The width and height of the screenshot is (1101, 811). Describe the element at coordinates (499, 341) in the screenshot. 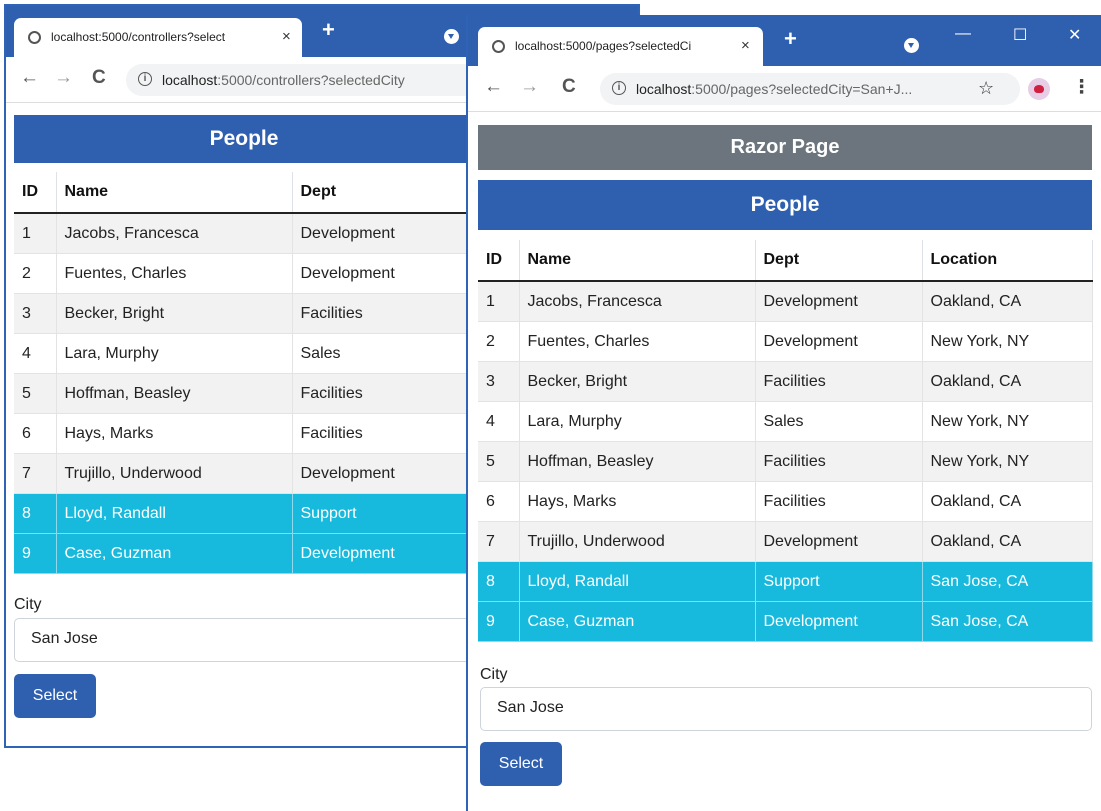

I see `cell-id: 2` at that location.